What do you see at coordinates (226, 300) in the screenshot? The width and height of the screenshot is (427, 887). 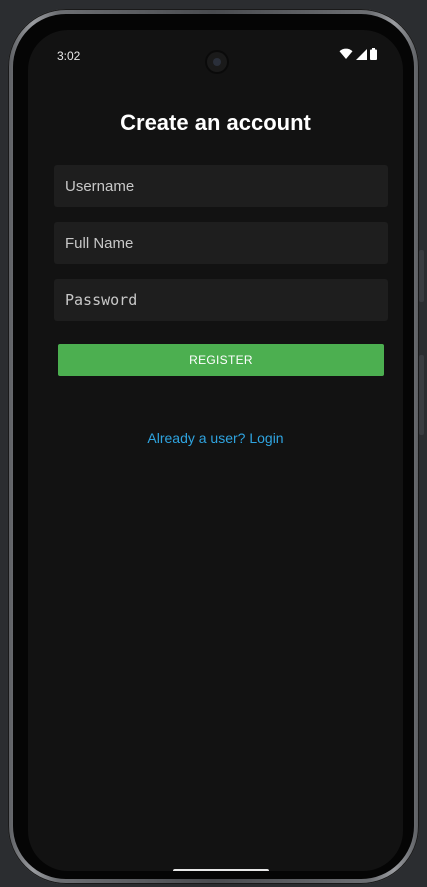 I see `password-input` at bounding box center [226, 300].